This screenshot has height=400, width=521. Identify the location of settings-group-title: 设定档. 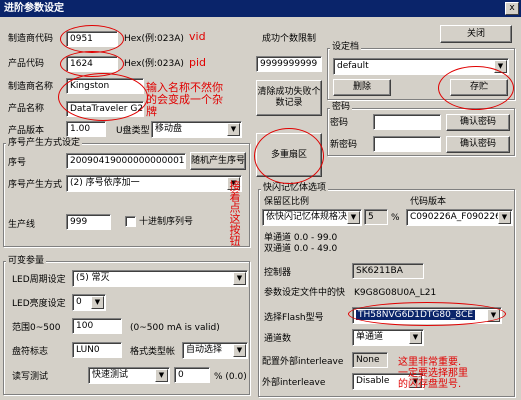
(346, 47).